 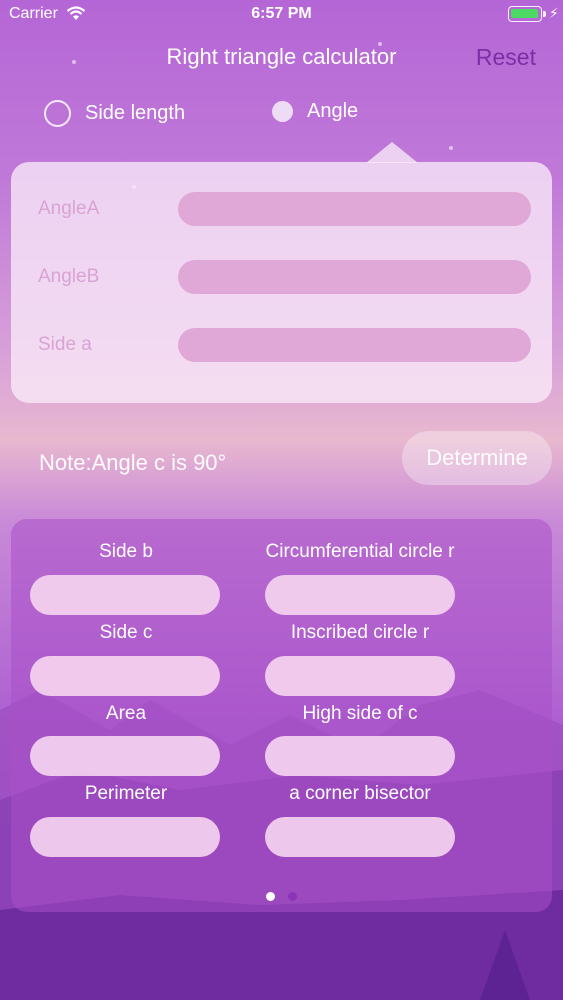 I want to click on card-pointer, so click(x=392, y=152).